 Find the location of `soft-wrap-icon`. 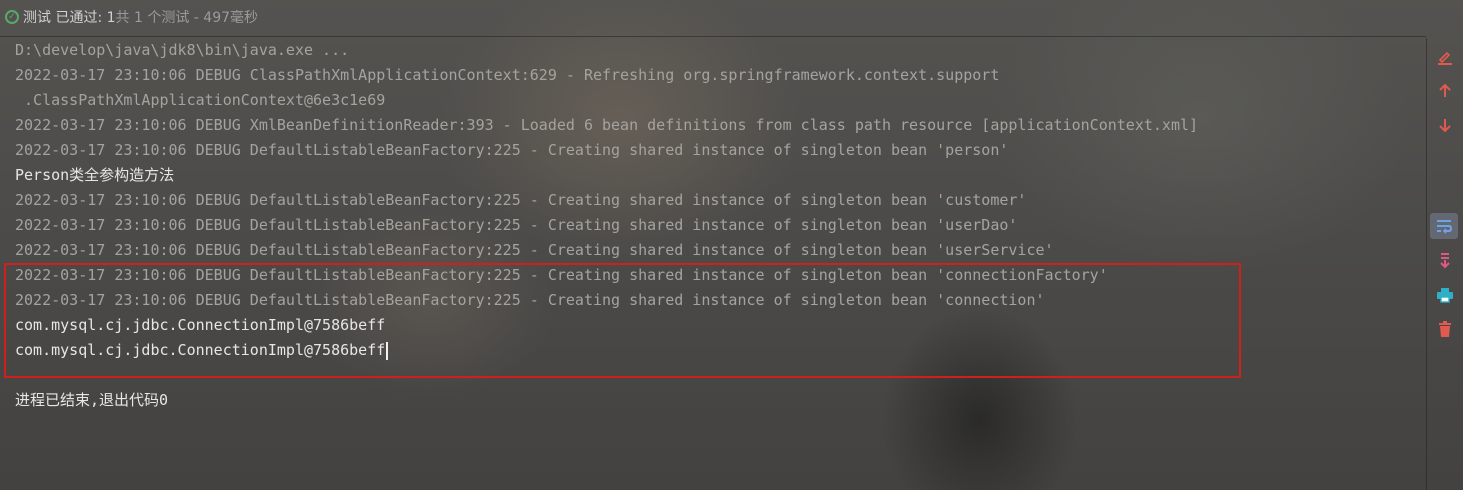

soft-wrap-icon is located at coordinates (1444, 226).